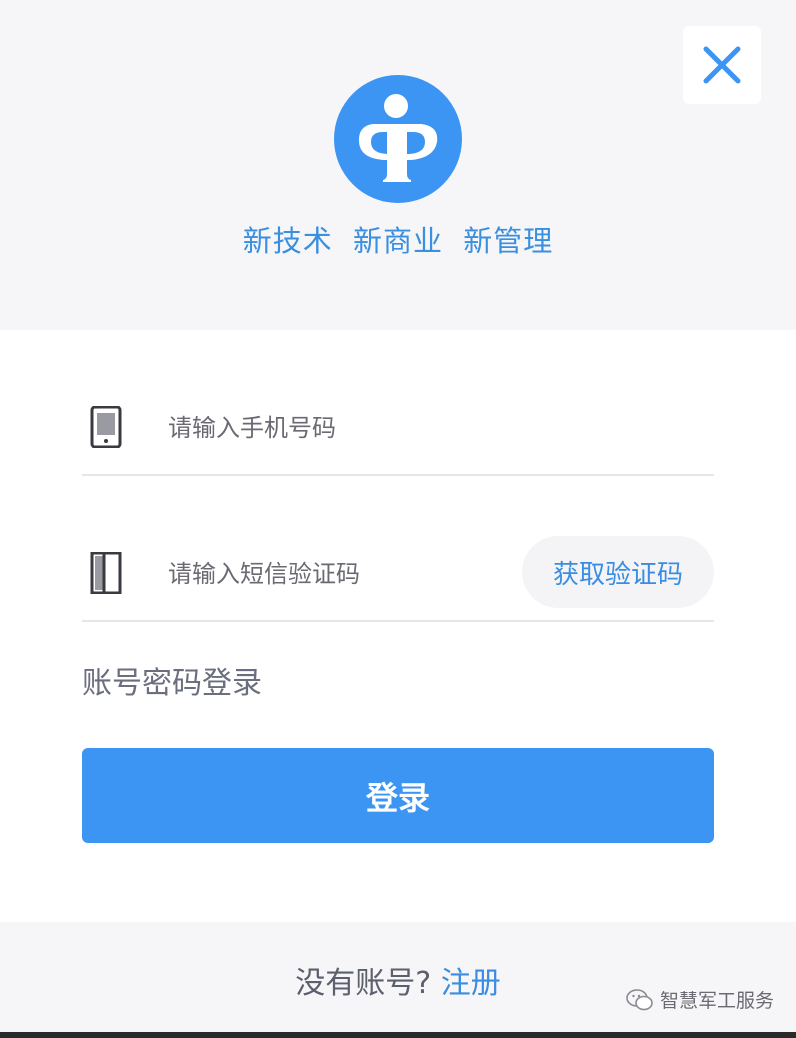 The image size is (796, 1038). Describe the element at coordinates (338, 428) in the screenshot. I see `phone-input` at that location.